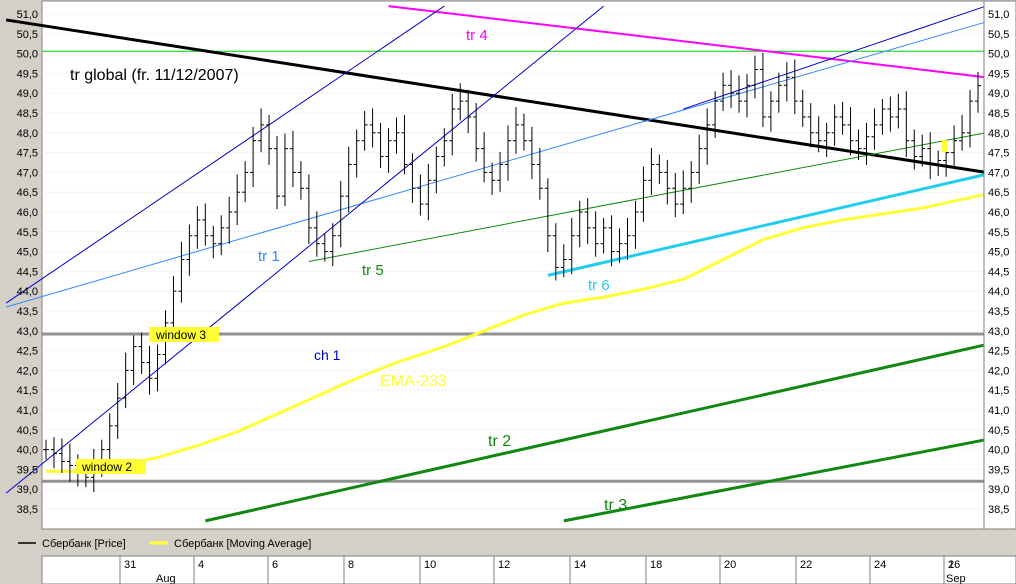 The image size is (1016, 584). Describe the element at coordinates (998, 154) in the screenshot. I see `y-tick-label-right: 47,5` at that location.